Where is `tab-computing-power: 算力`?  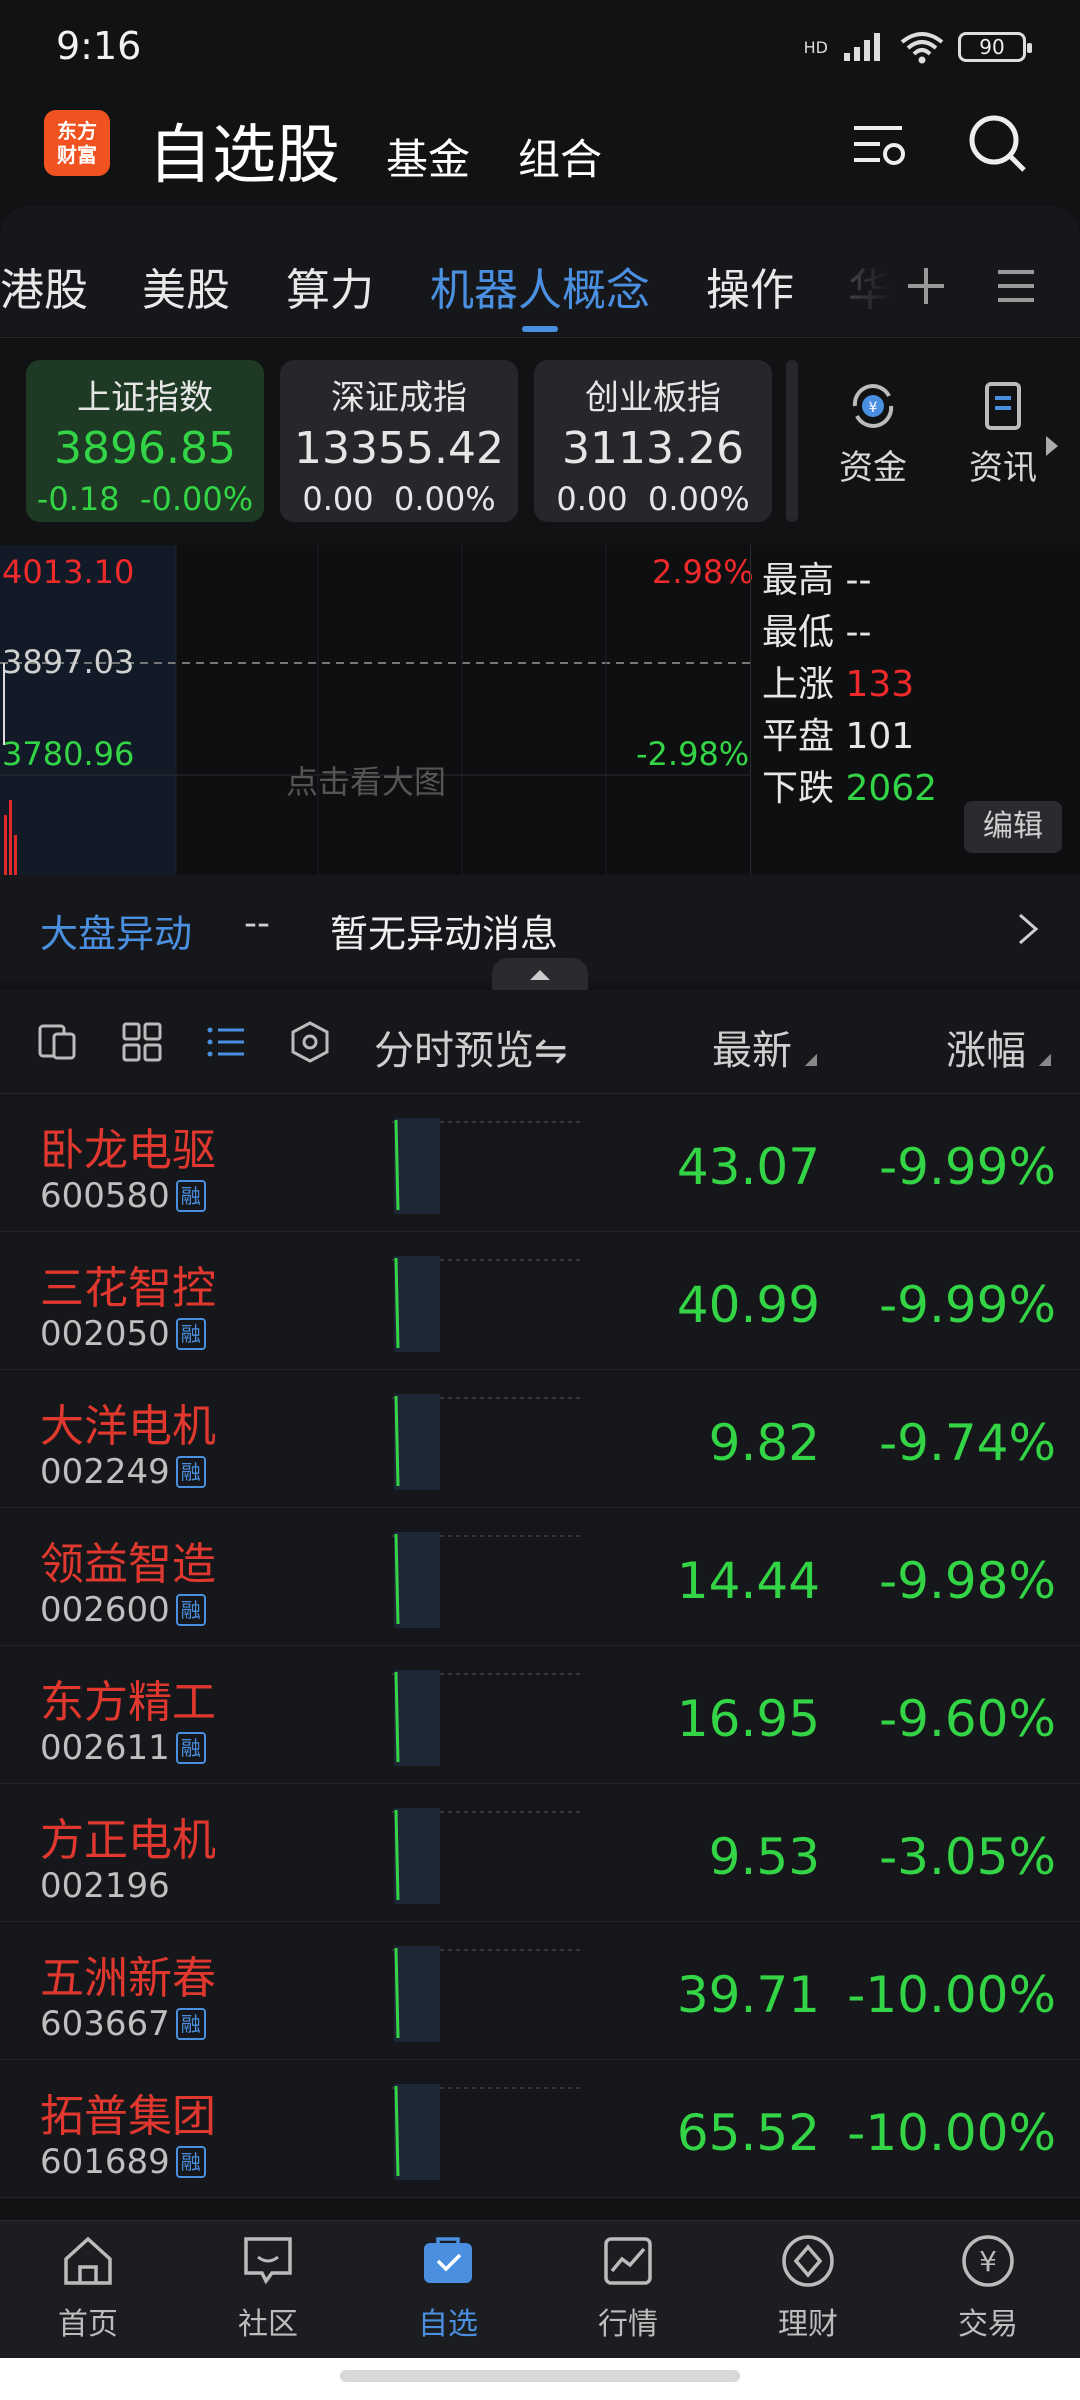 tab-computing-power: 算力 is located at coordinates (330, 286).